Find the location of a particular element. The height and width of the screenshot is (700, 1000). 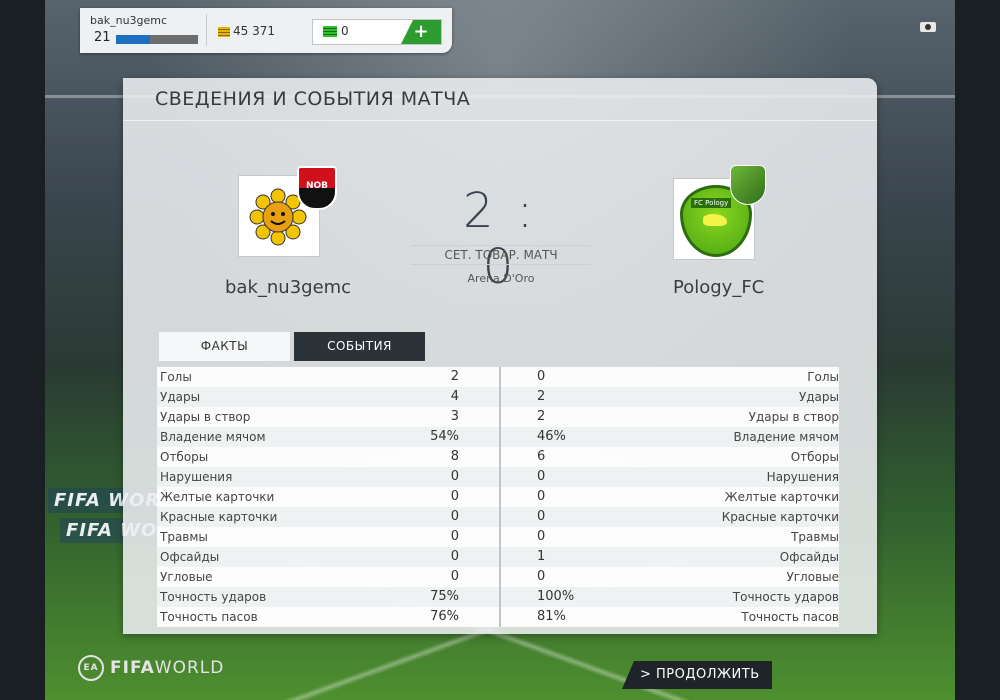

away-stat-cell: 0 Нарушения is located at coordinates (670, 477).